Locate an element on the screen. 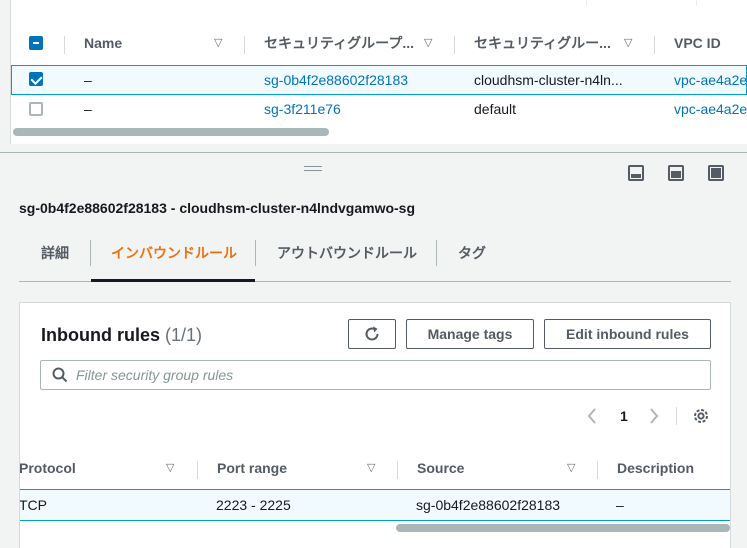 The height and width of the screenshot is (548, 747). manage-tags-button: Manage tags is located at coordinates (470, 334).